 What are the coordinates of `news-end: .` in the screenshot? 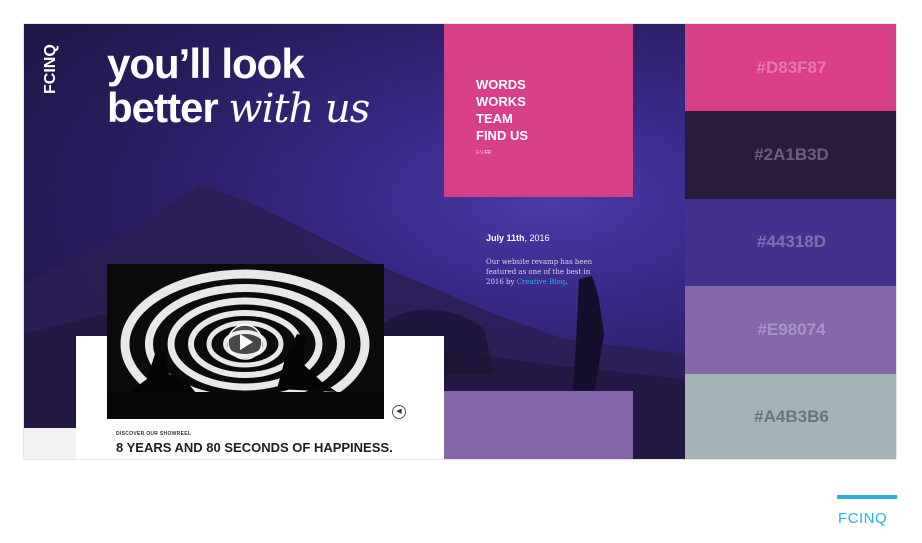 It's located at (566, 282).